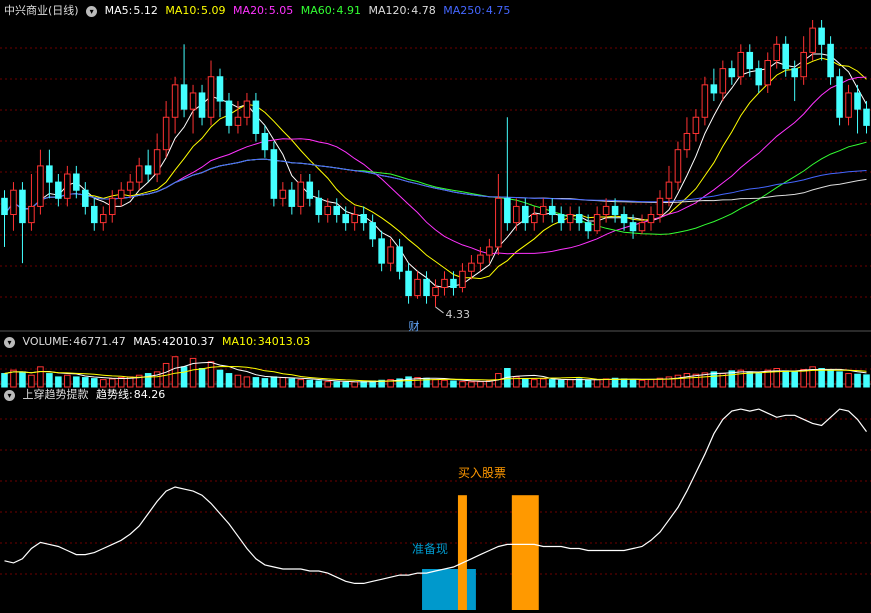 The width and height of the screenshot is (871, 613). What do you see at coordinates (239, 341) in the screenshot?
I see `volume-ma10-label: MA10:` at bounding box center [239, 341].